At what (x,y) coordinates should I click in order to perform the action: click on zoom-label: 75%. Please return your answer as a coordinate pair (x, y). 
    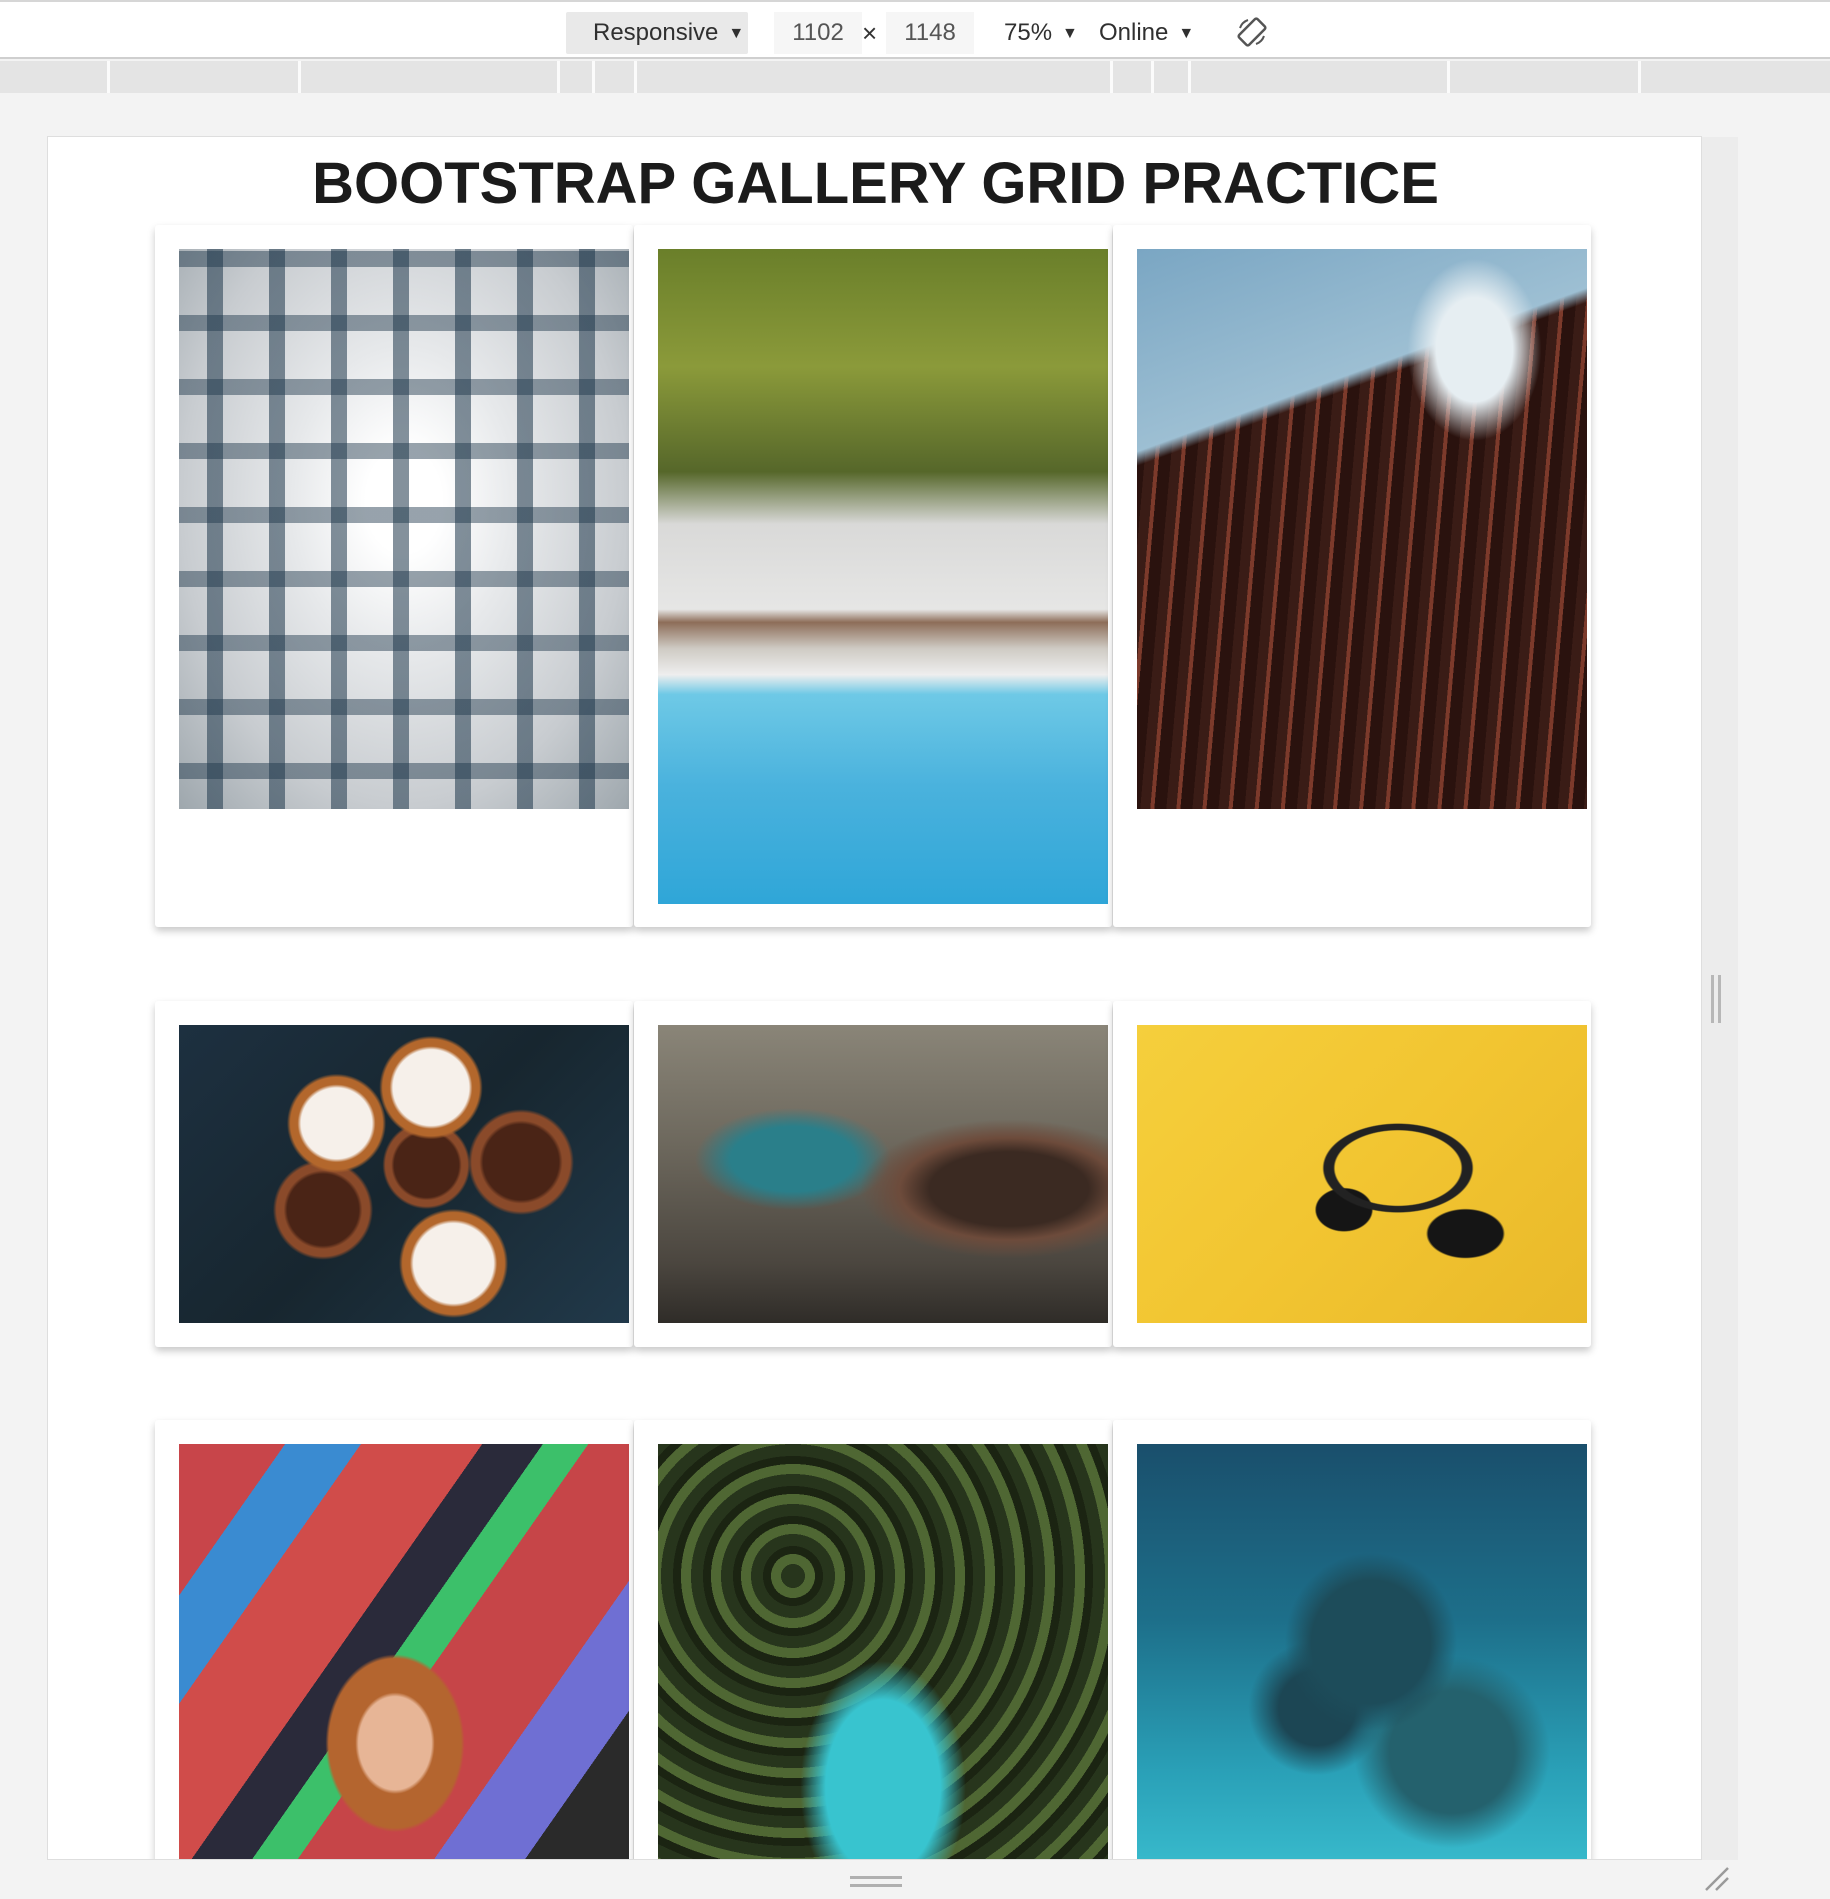
    Looking at the image, I should click on (1028, 32).